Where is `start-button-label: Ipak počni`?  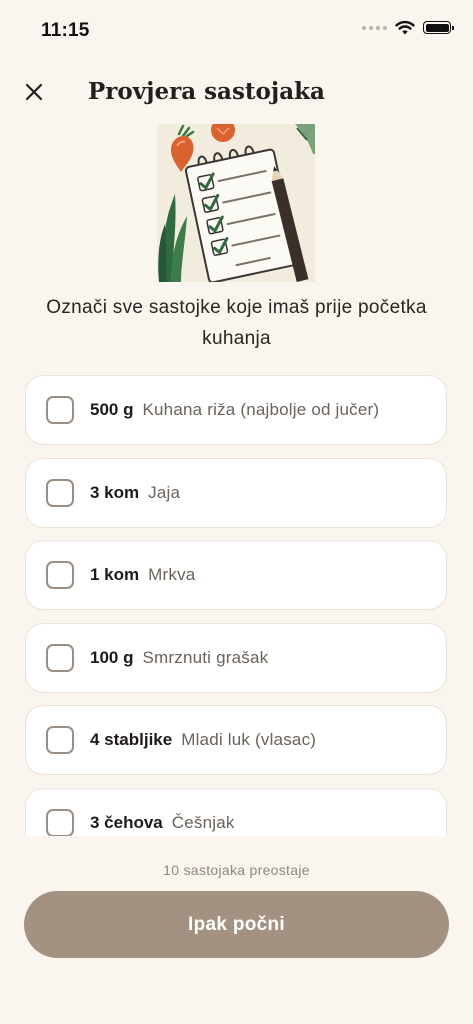
start-button-label: Ipak počni is located at coordinates (236, 924).